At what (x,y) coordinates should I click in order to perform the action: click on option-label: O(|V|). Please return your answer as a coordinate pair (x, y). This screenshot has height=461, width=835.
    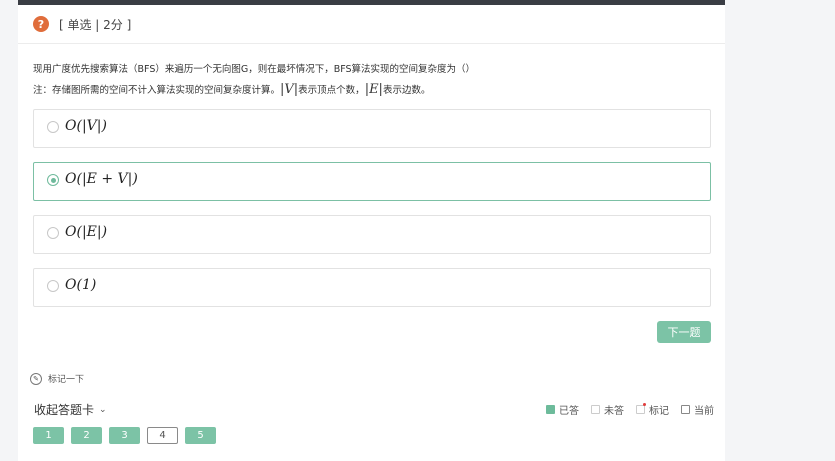
    Looking at the image, I should click on (86, 126).